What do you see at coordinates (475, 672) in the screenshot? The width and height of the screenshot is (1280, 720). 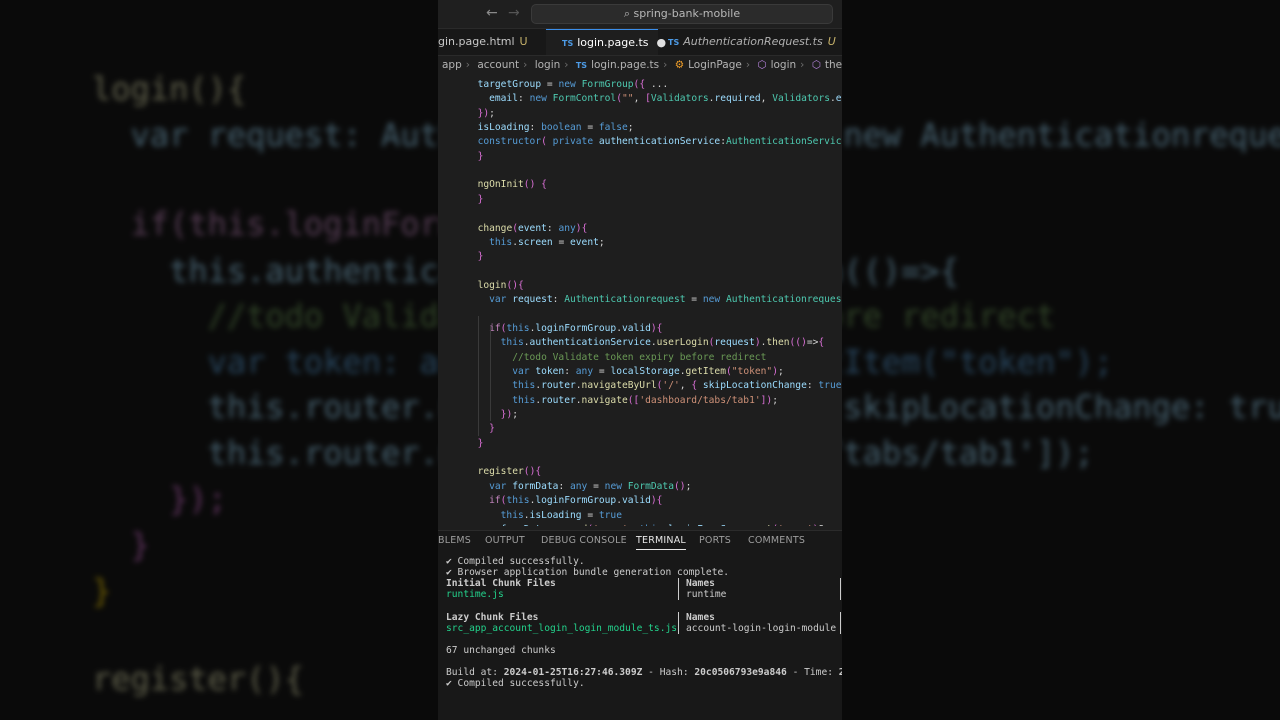 I see `build-label: Build at:` at bounding box center [475, 672].